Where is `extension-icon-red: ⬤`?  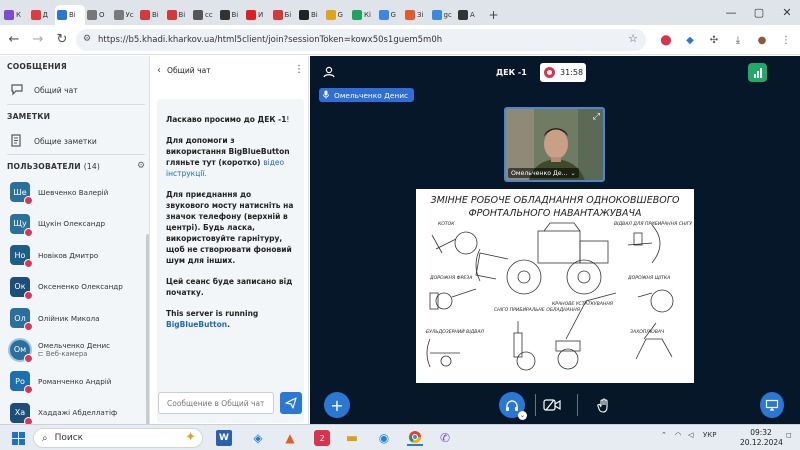
extension-icon-red: ⬤ is located at coordinates (666, 40).